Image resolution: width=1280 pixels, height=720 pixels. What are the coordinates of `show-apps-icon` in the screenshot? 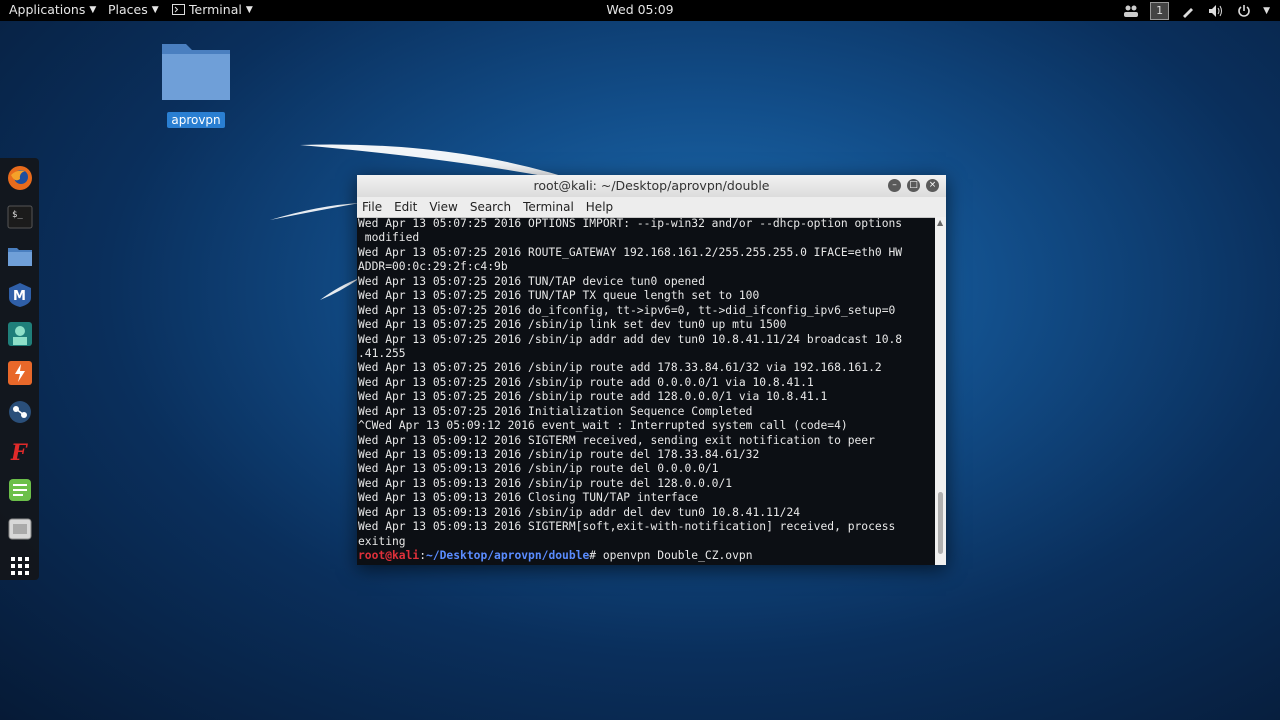 It's located at (20, 566).